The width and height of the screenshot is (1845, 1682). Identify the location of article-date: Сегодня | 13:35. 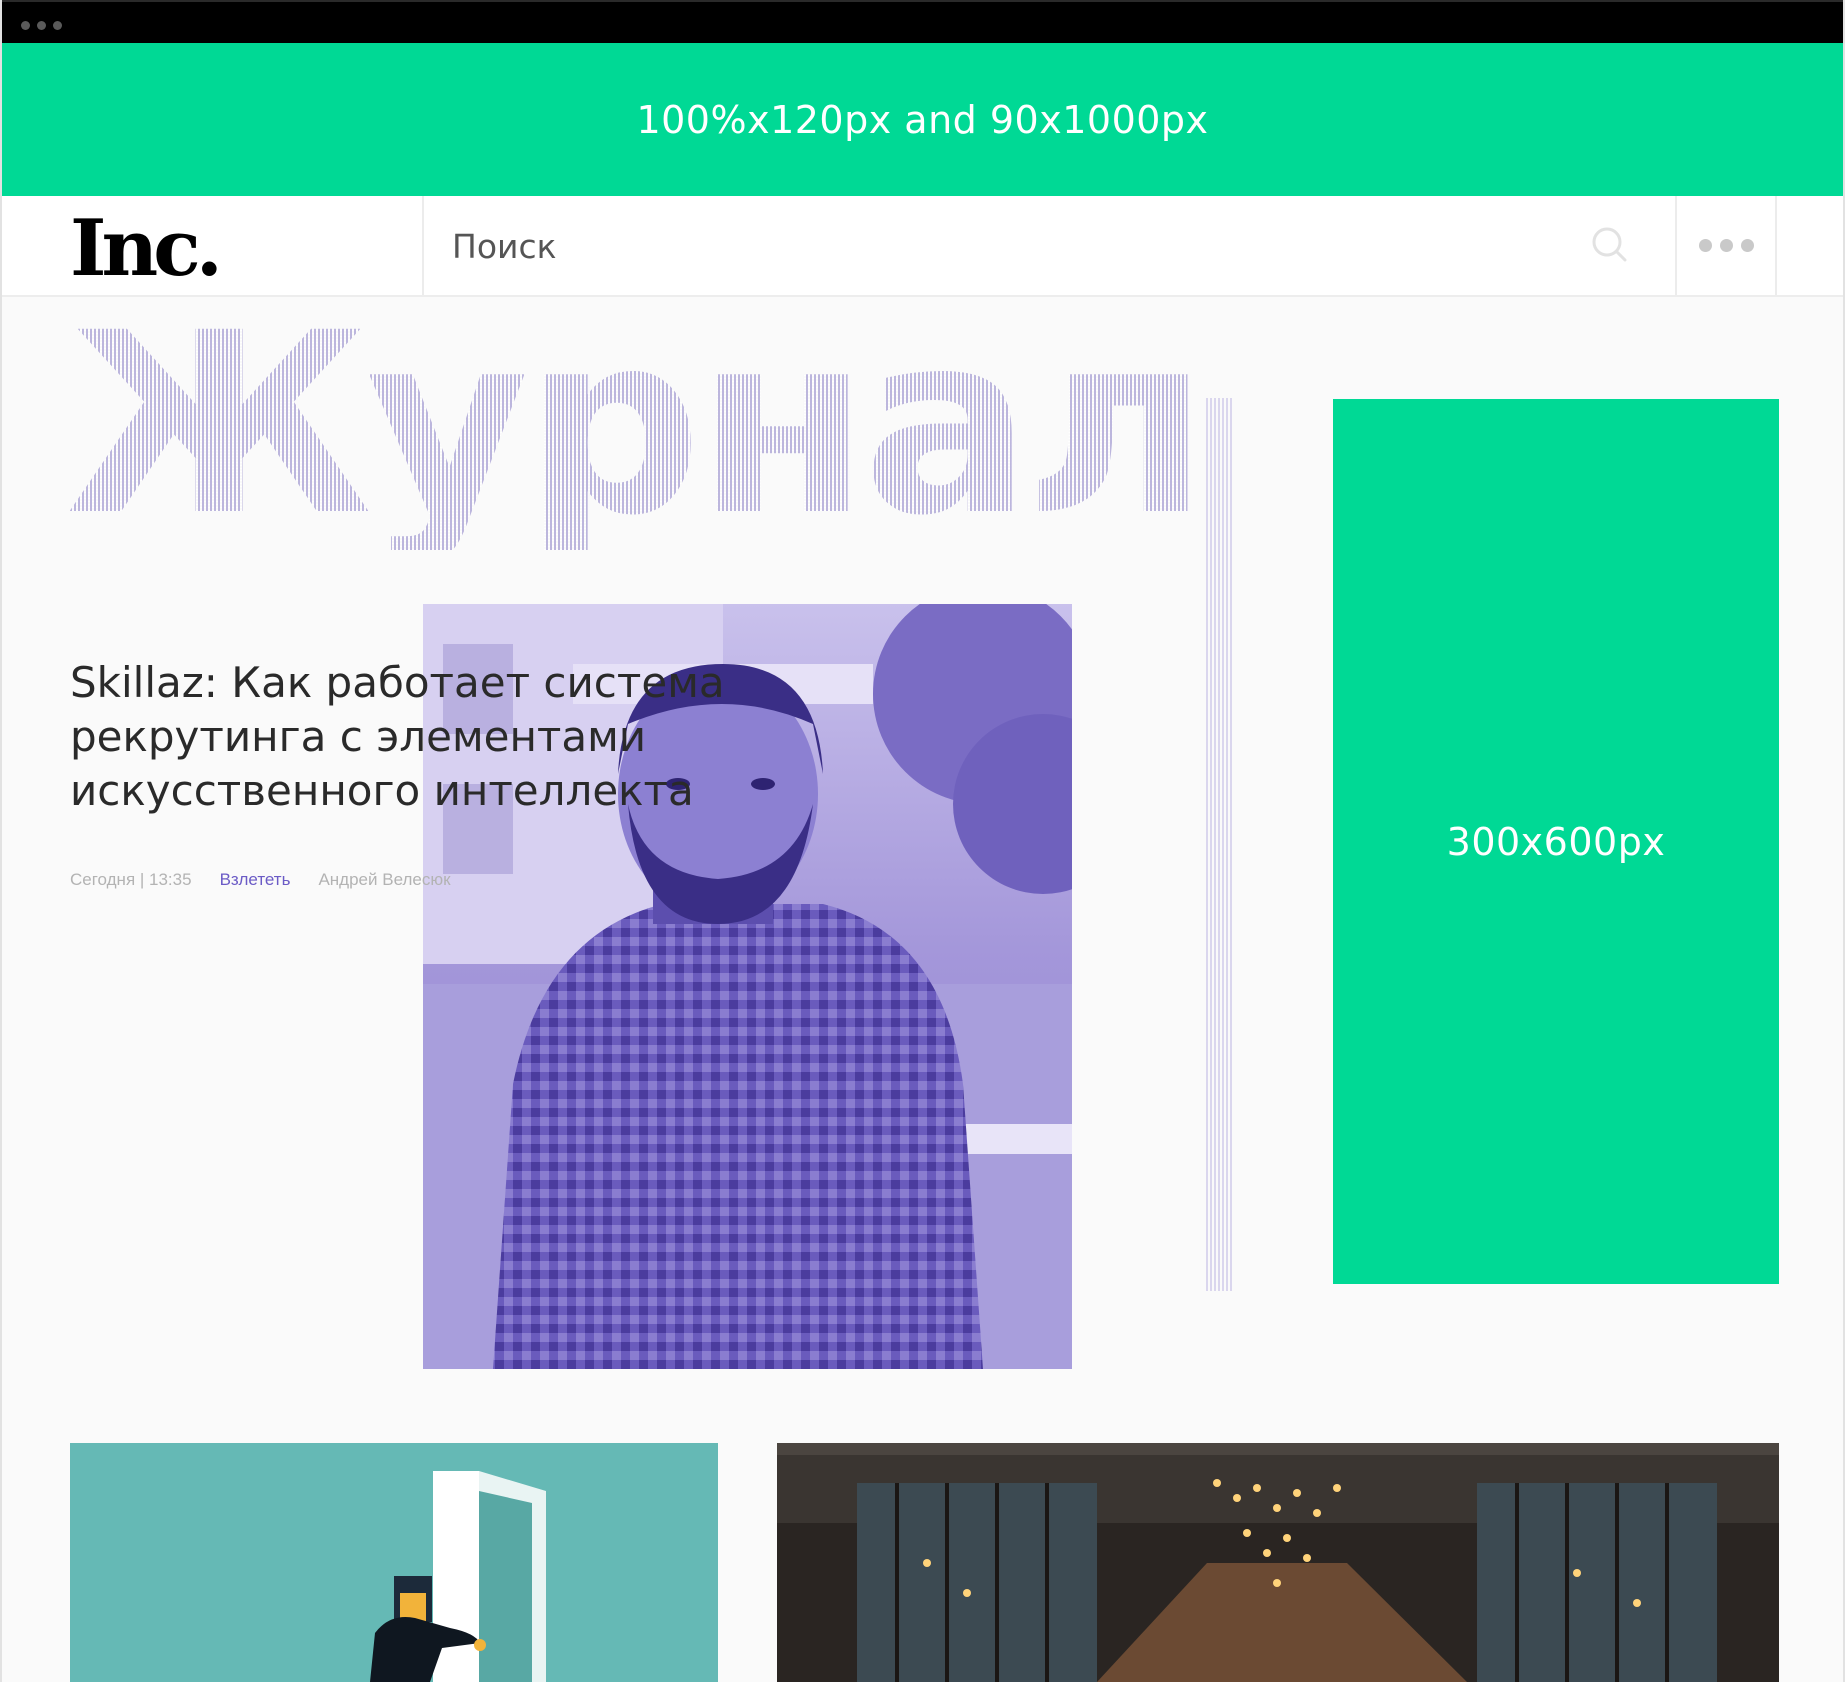
(131, 879).